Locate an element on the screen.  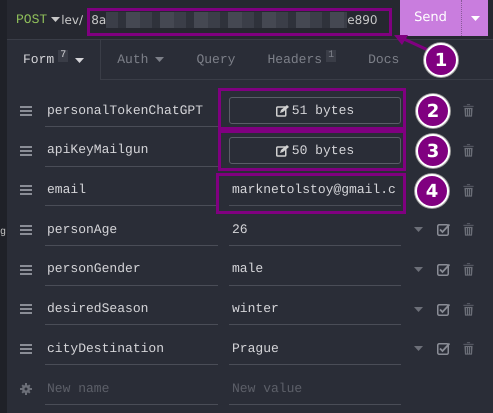
gear-icon is located at coordinates (26, 388).